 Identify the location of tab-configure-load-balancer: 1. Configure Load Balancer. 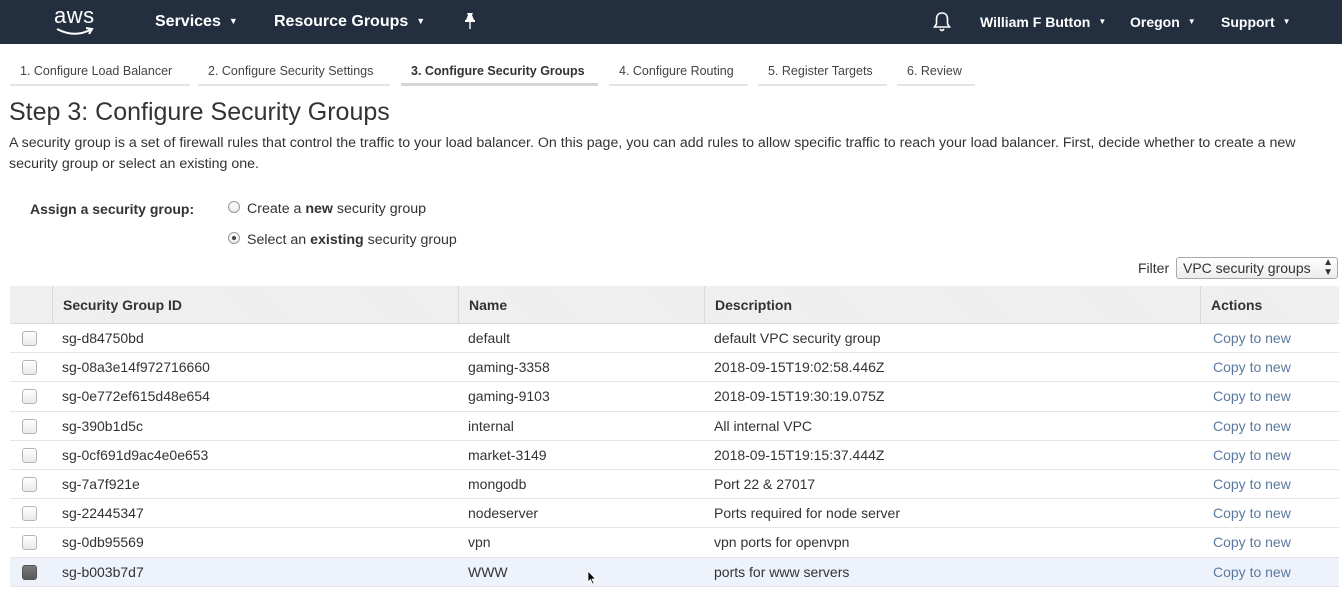
(100, 72).